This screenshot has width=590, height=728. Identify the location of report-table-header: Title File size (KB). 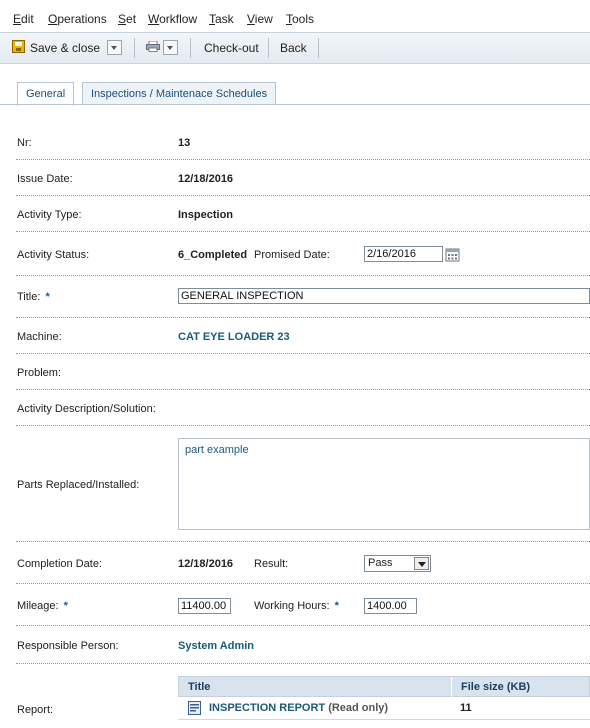
(384, 686).